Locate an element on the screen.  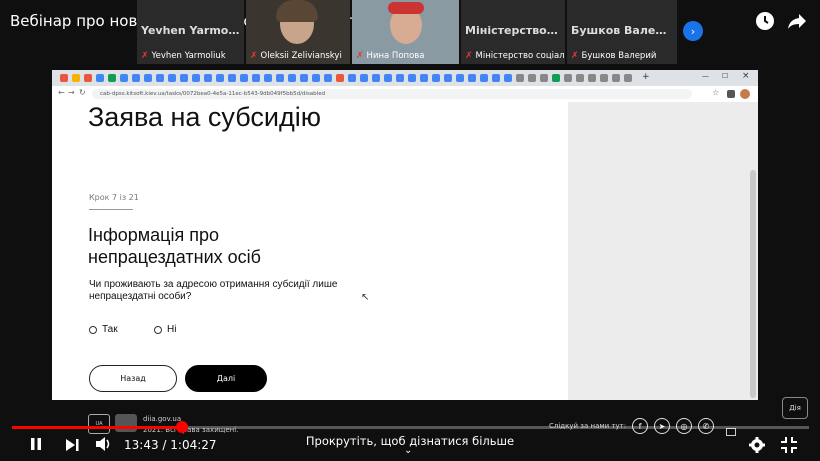
page-scrollbar is located at coordinates (753, 284).